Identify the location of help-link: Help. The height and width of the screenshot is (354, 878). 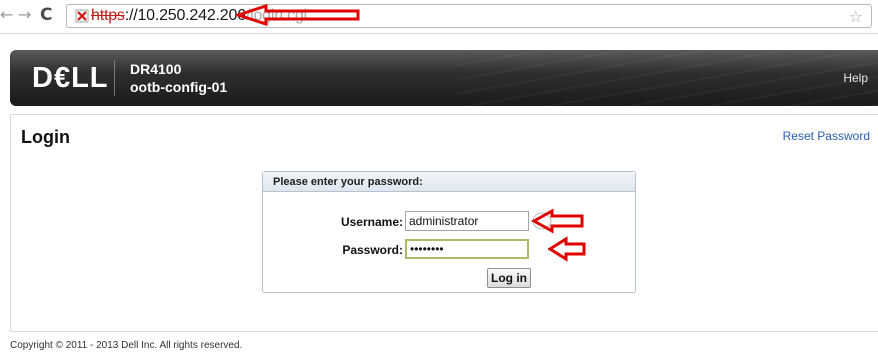
(855, 78).